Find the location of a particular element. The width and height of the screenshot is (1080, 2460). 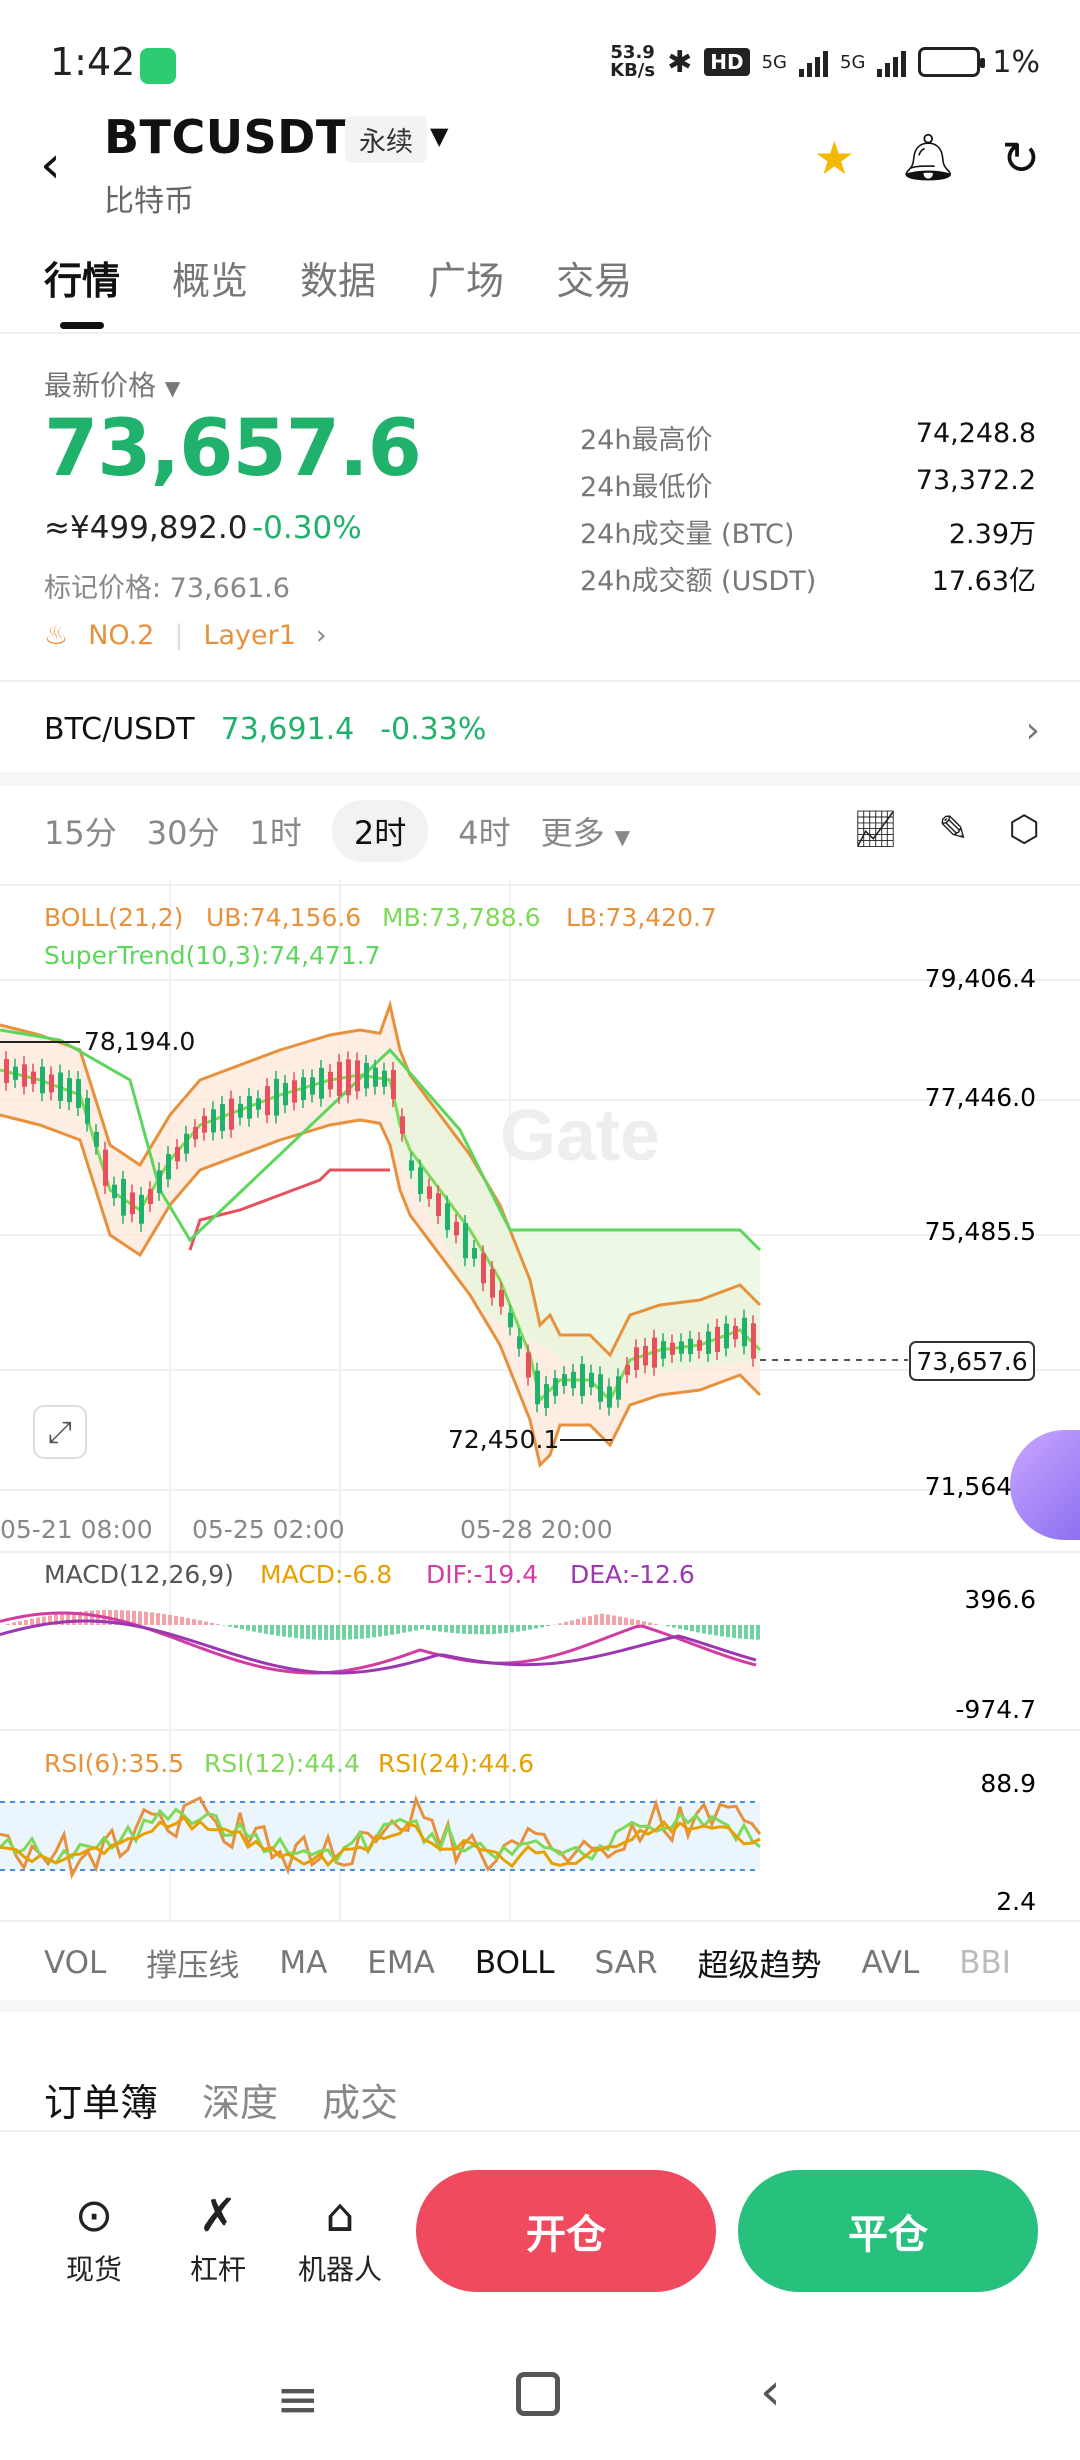

timeframe-bar: 15分 30分 1时 2时 4时 更多 ▼ is located at coordinates (337, 831).